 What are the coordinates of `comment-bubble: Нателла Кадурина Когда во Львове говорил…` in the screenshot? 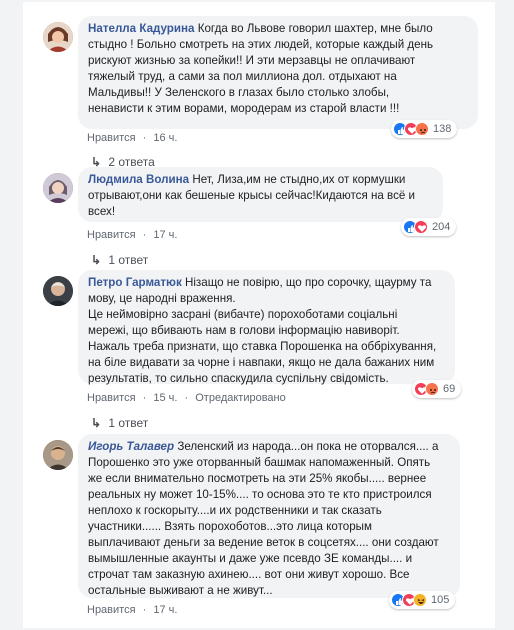 It's located at (278, 72).